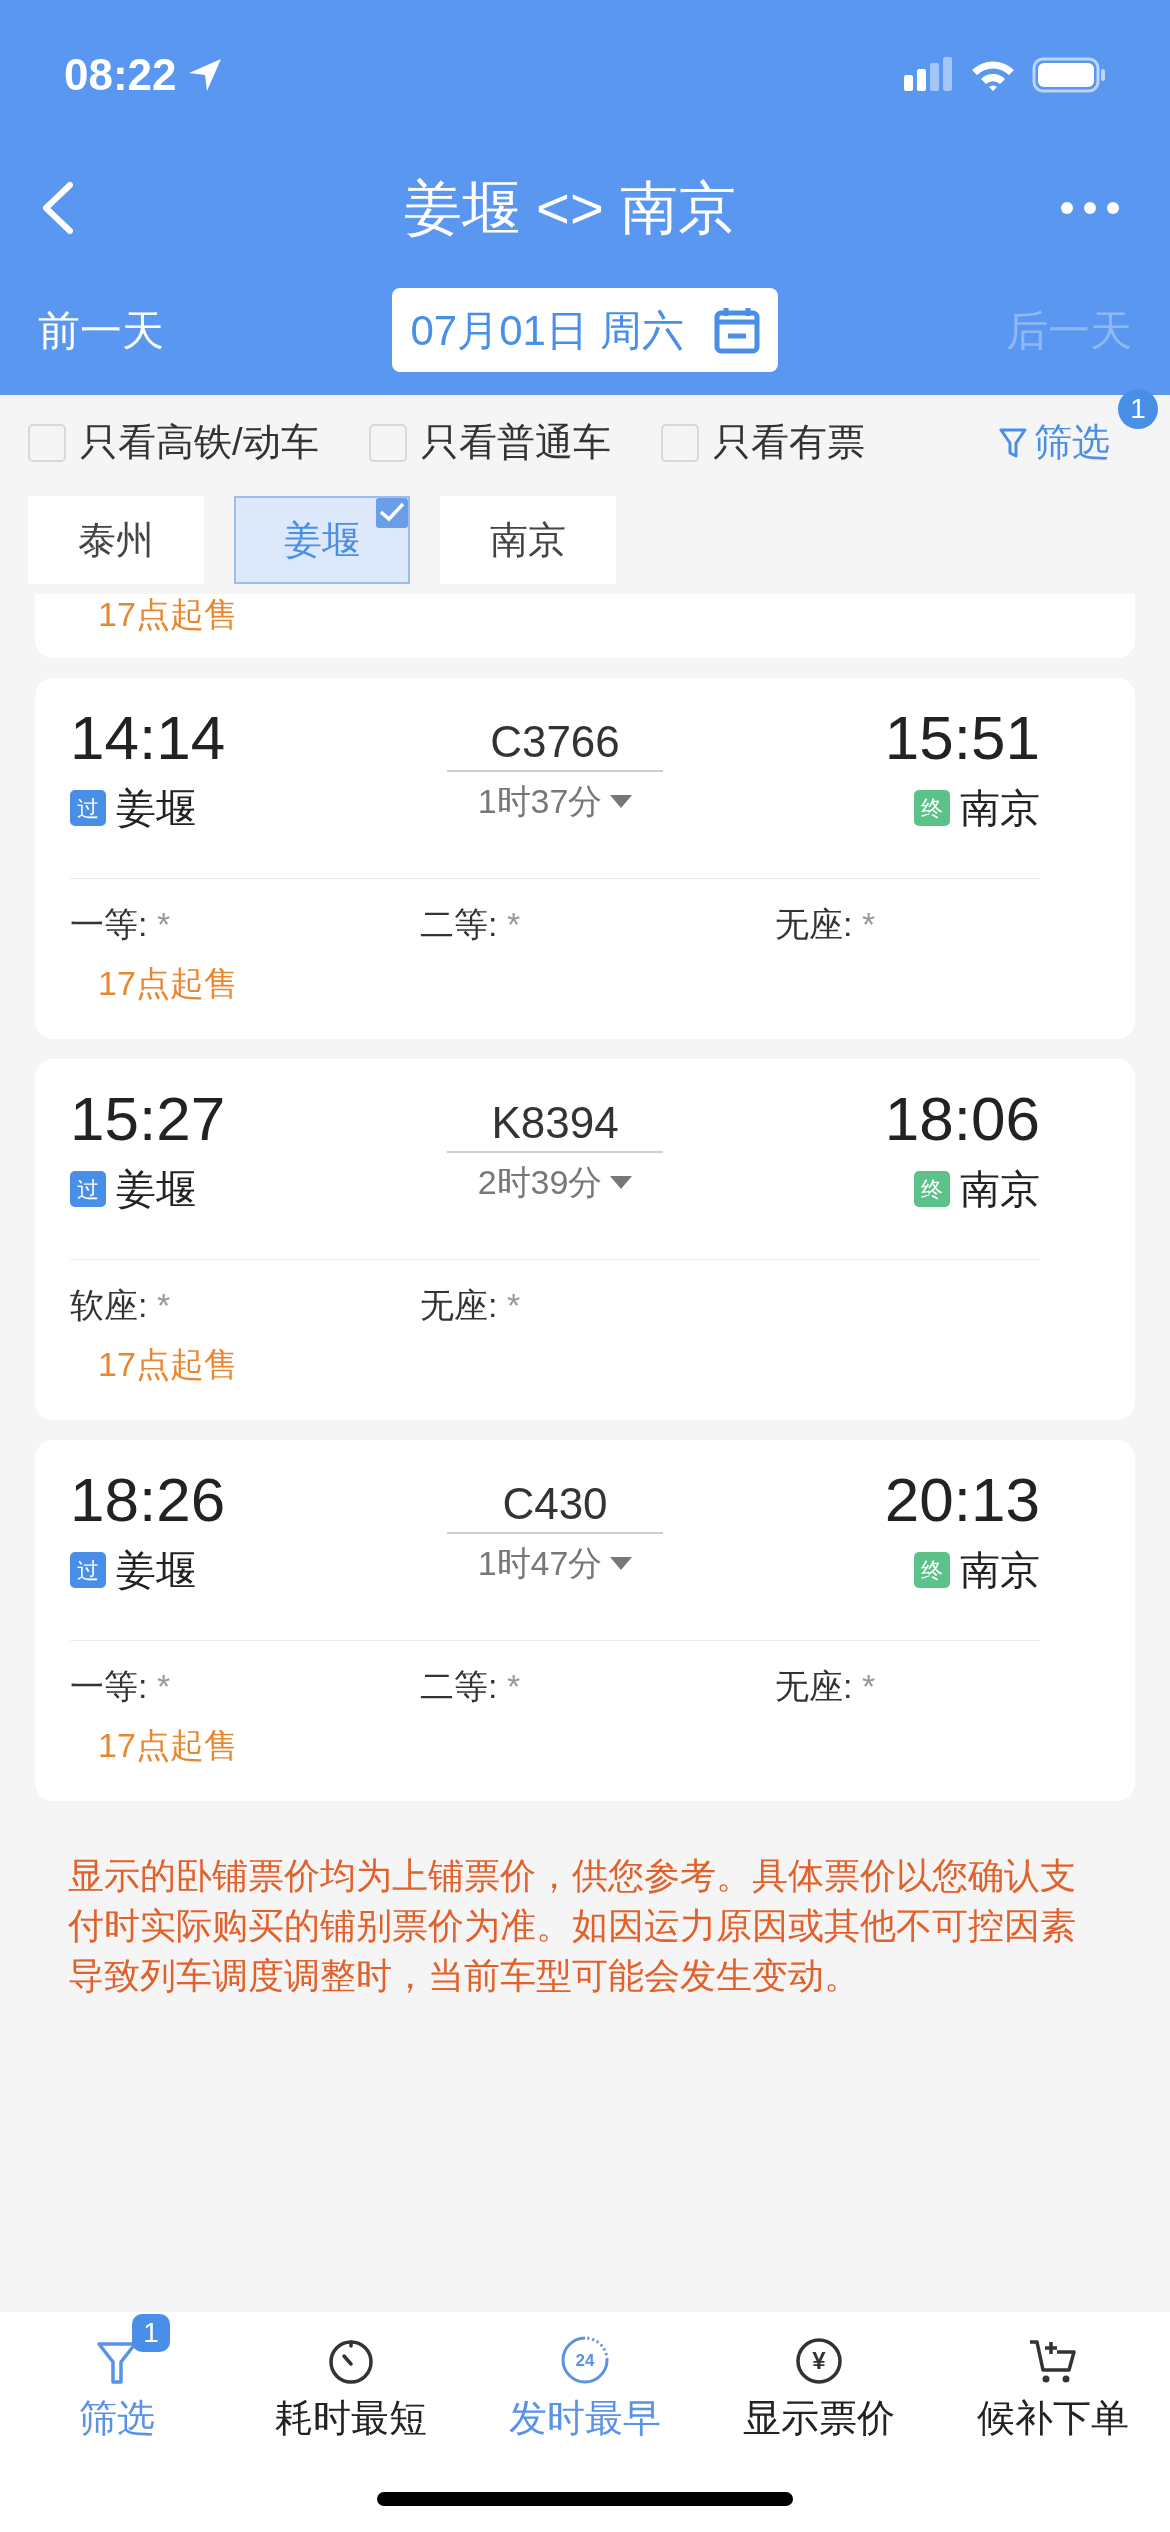 The height and width of the screenshot is (2532, 1170). What do you see at coordinates (120, 75) in the screenshot?
I see `status-time: 08:22` at bounding box center [120, 75].